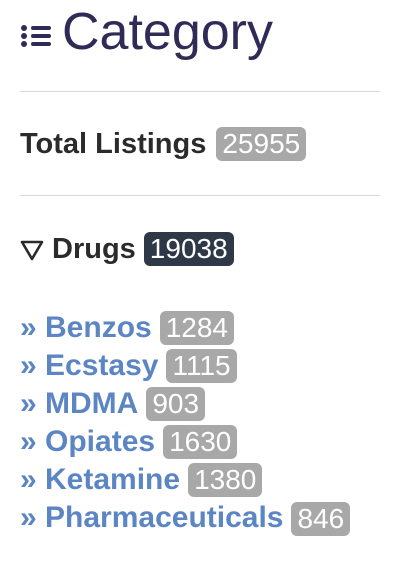 This screenshot has width=412, height=576. Describe the element at coordinates (37, 36) in the screenshot. I see `list-icon` at that location.